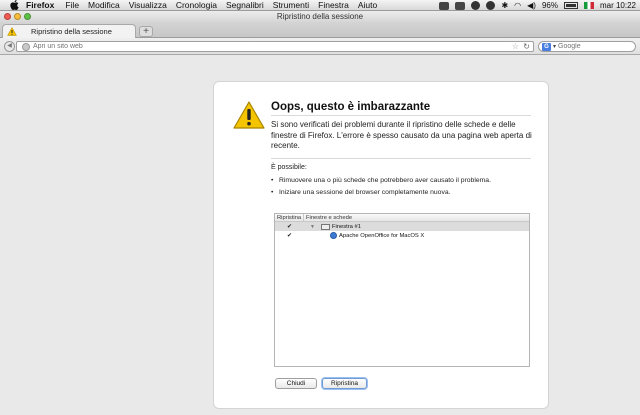 This screenshot has height=415, width=640. I want to click on expand-triangle-icon: ▼, so click(312, 227).